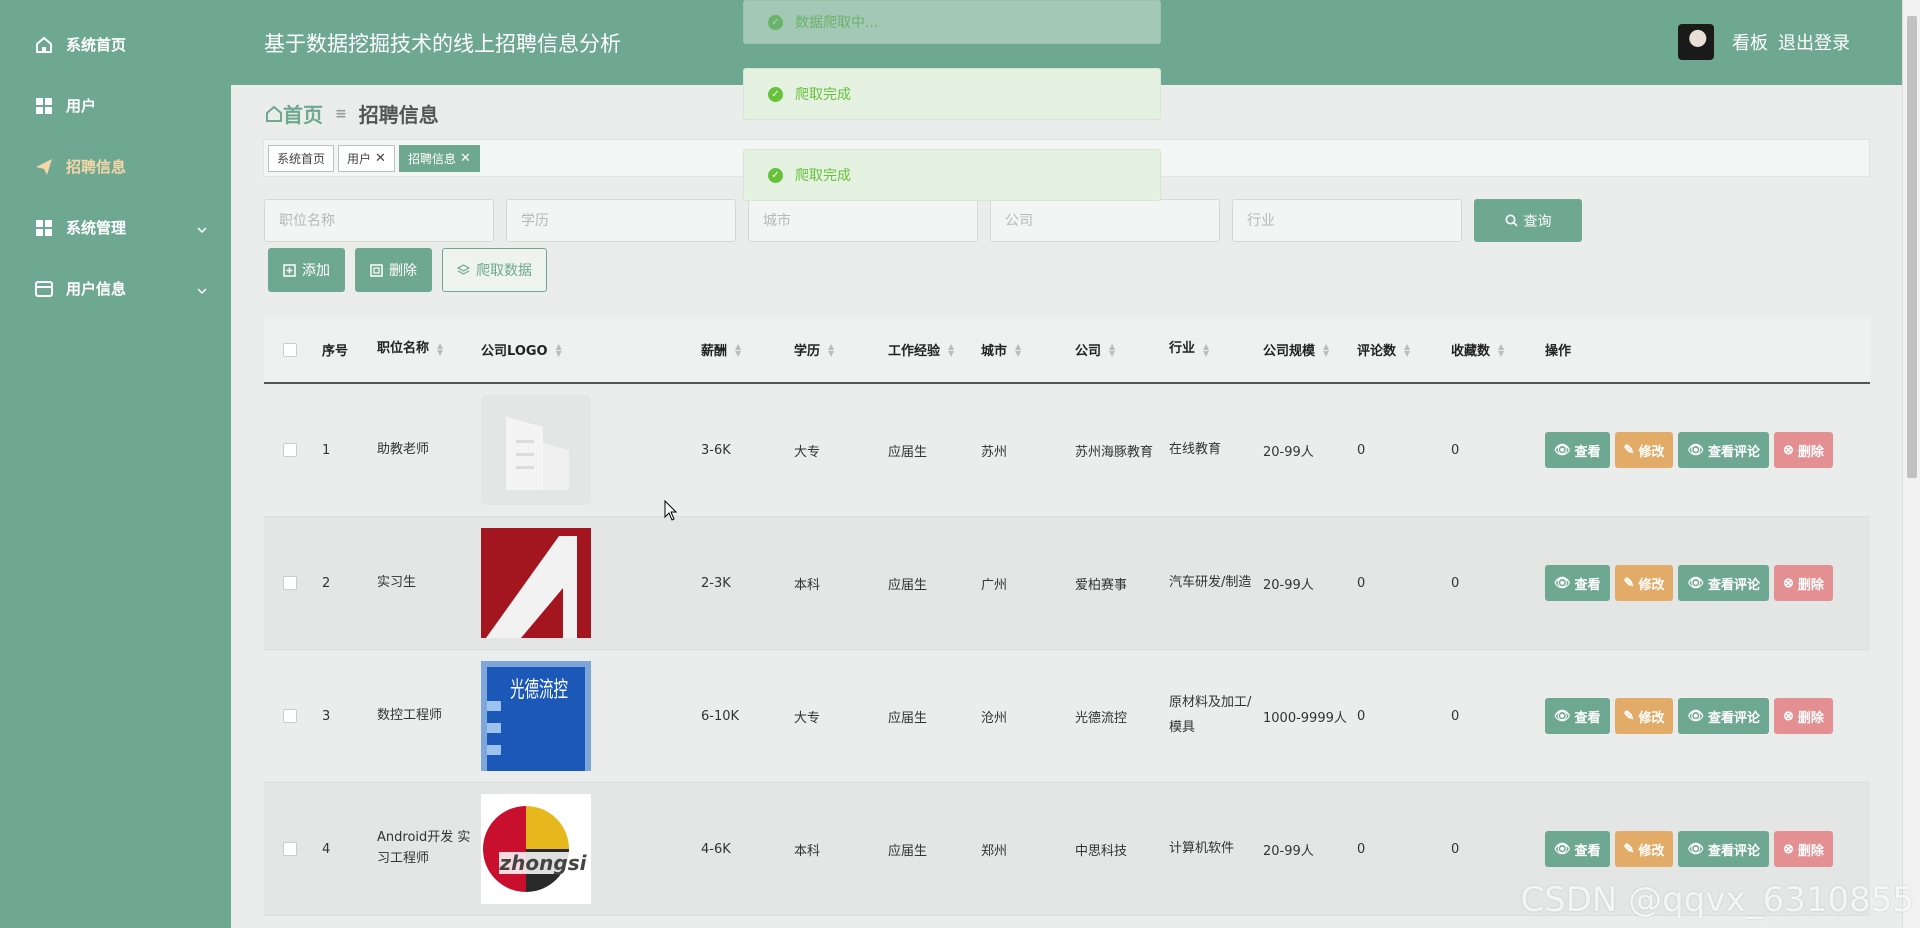 The width and height of the screenshot is (1920, 928). Describe the element at coordinates (1182, 349) in the screenshot. I see `col-header: 行业` at that location.